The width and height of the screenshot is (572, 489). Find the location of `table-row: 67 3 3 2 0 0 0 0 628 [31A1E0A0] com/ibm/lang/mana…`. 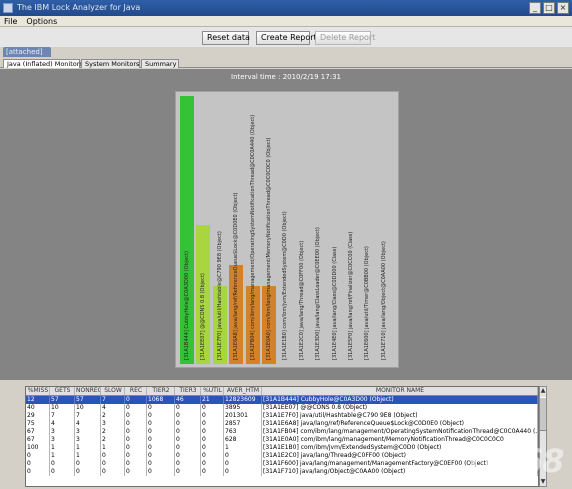

table-row: 67 3 3 2 0 0 0 0 628 [31A1E0A0] com/ibm/lang/mana… is located at coordinates (282, 440).